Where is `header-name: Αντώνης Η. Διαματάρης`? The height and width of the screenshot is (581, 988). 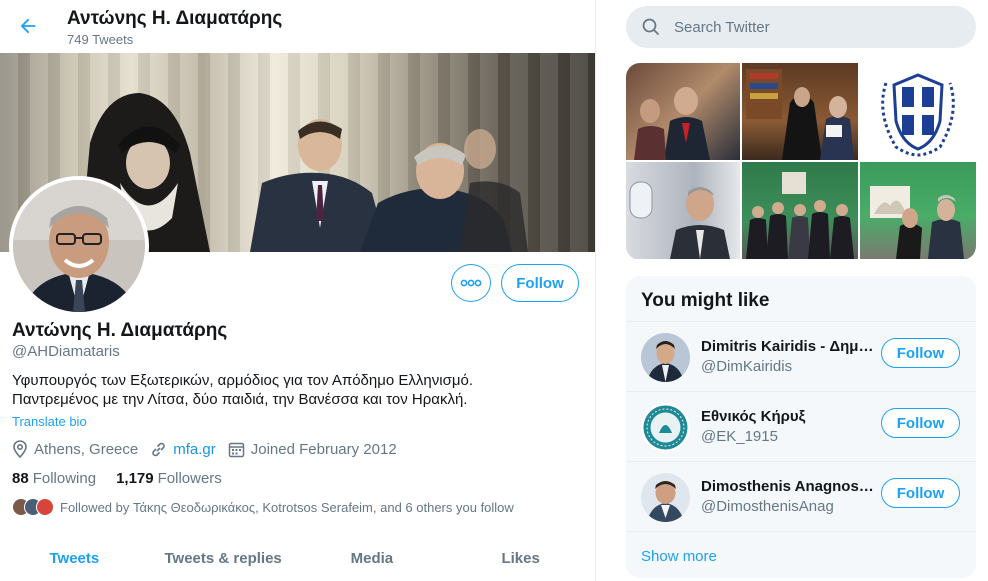
header-name: Αντώνης Η. Διαματάρης is located at coordinates (175, 18).